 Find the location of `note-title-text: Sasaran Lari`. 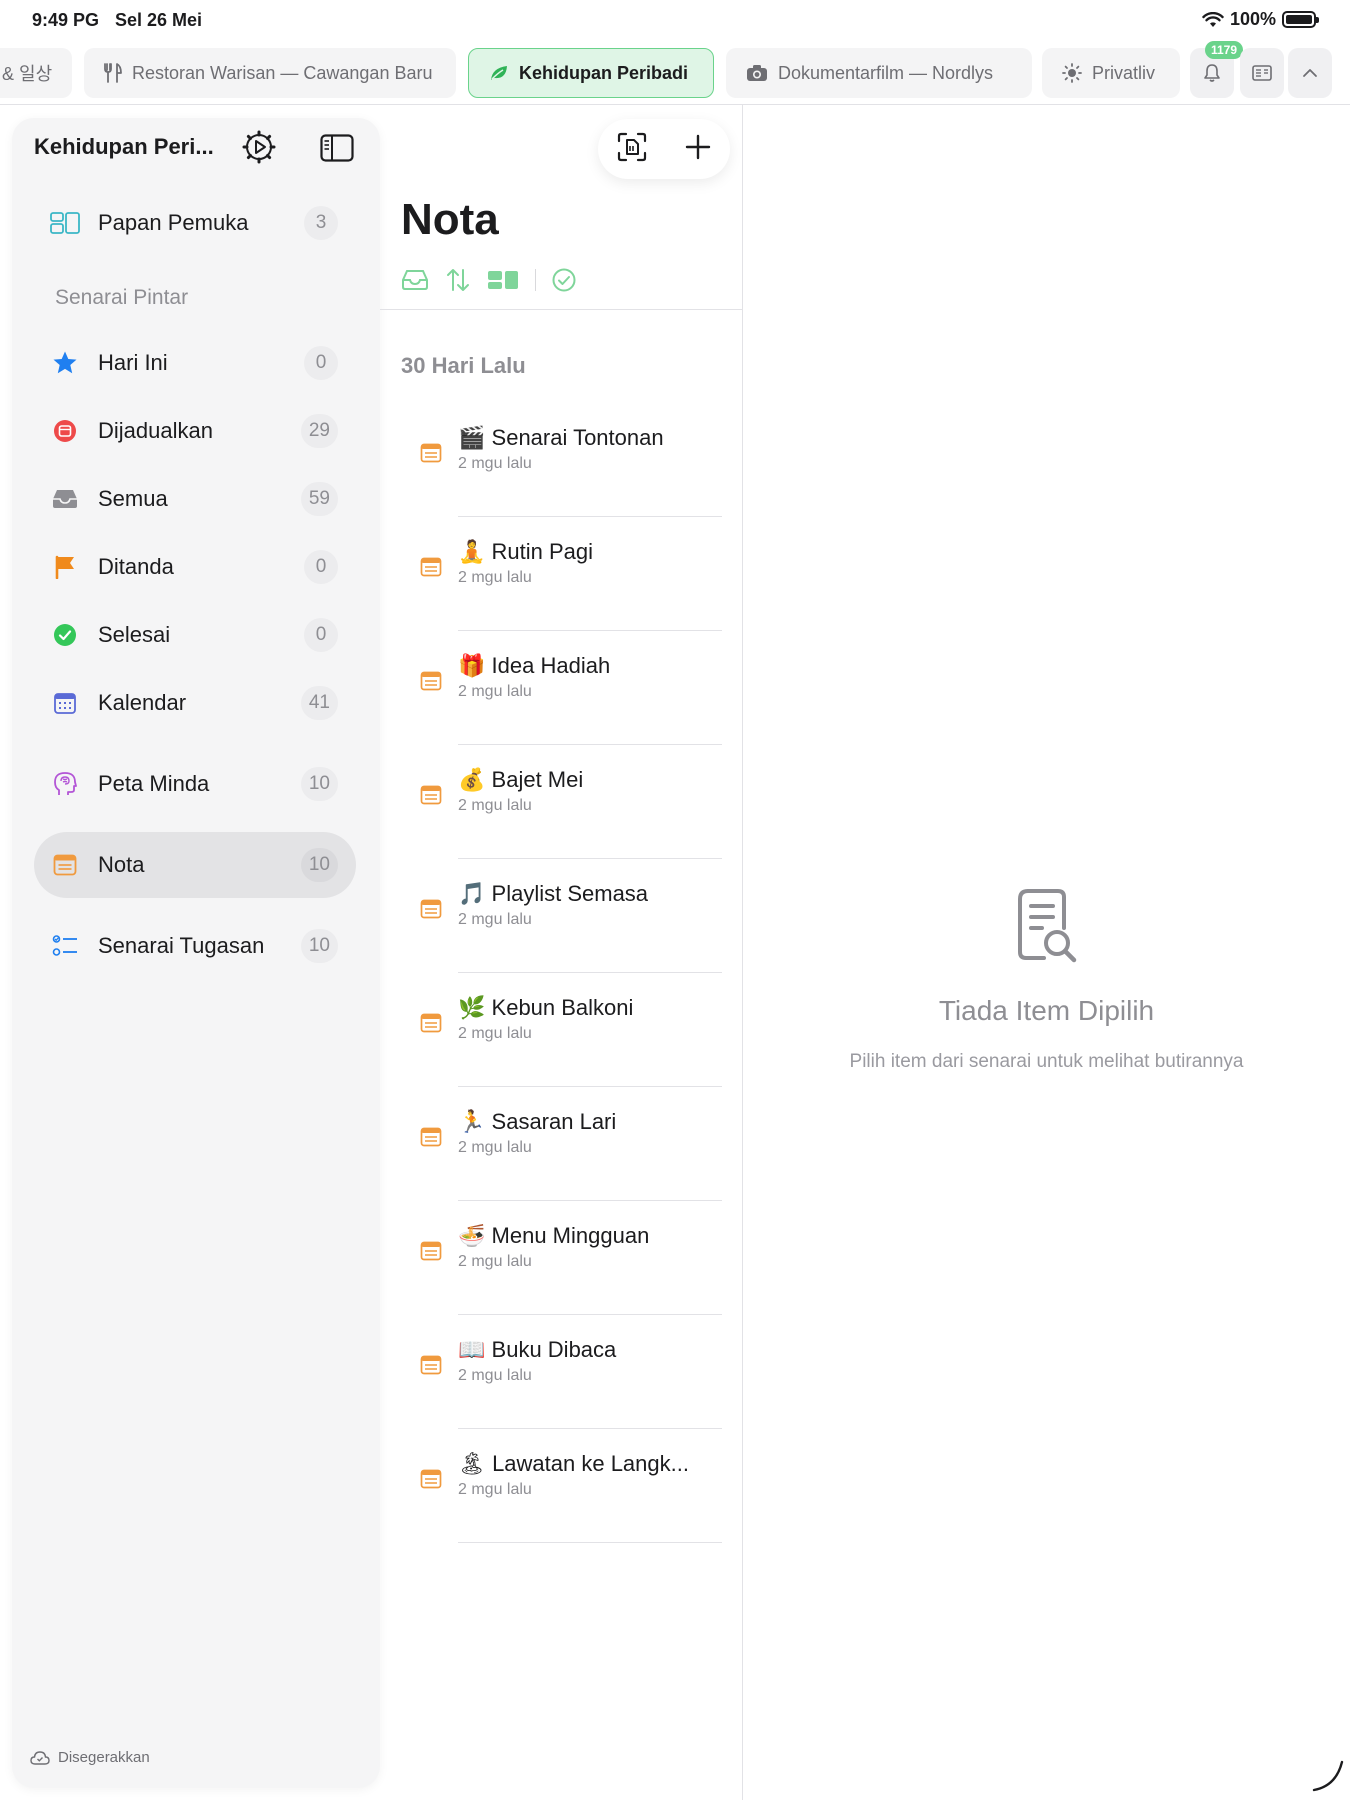

note-title-text: Sasaran Lari is located at coordinates (554, 1121).